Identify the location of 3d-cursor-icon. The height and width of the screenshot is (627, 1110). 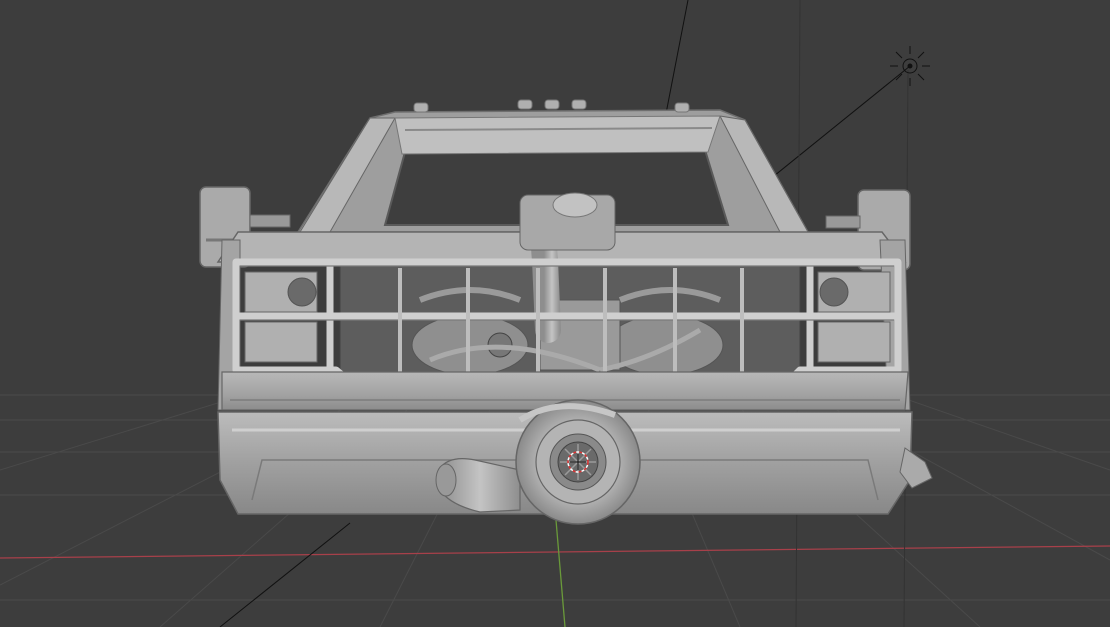
(578, 462).